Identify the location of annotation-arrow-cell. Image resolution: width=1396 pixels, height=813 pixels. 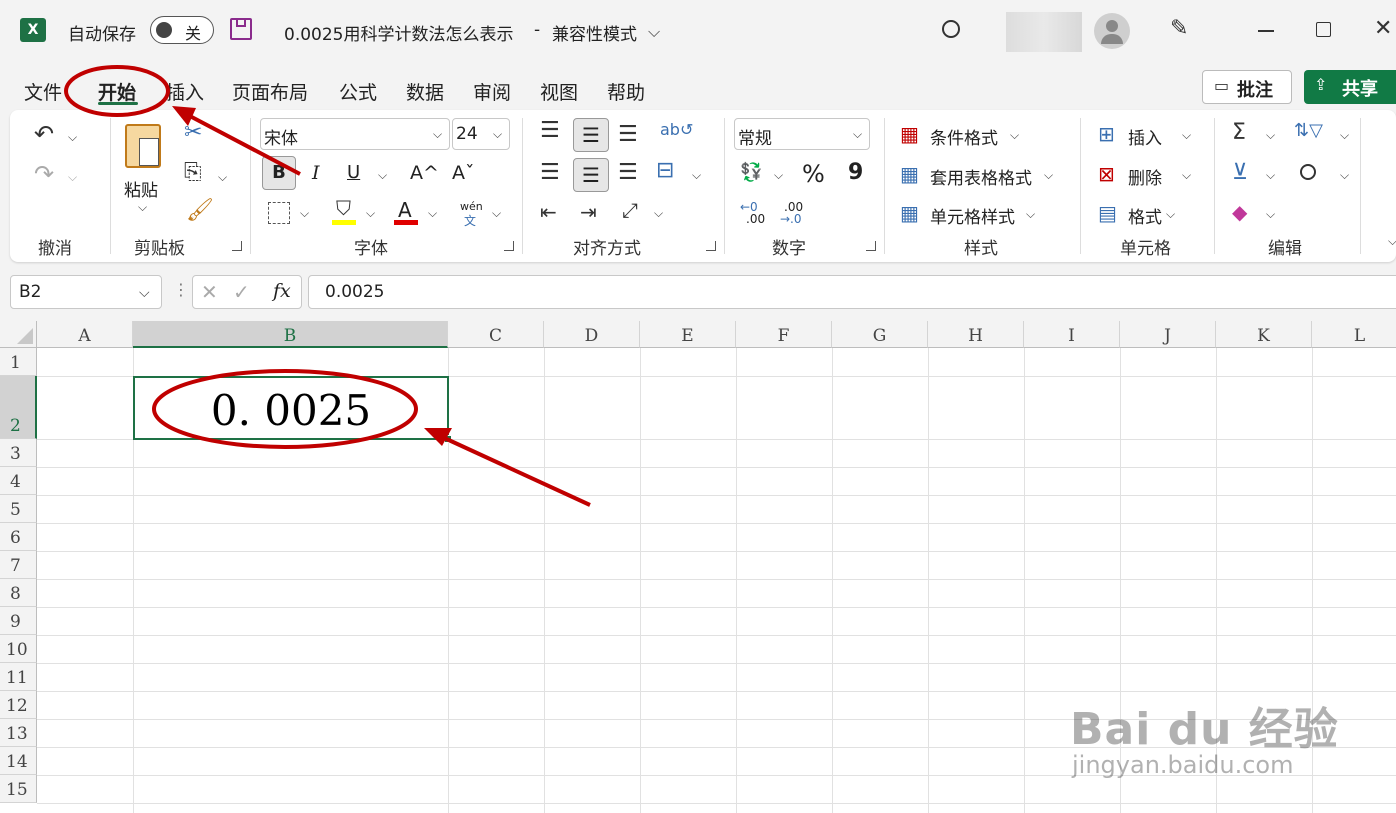
(515, 470).